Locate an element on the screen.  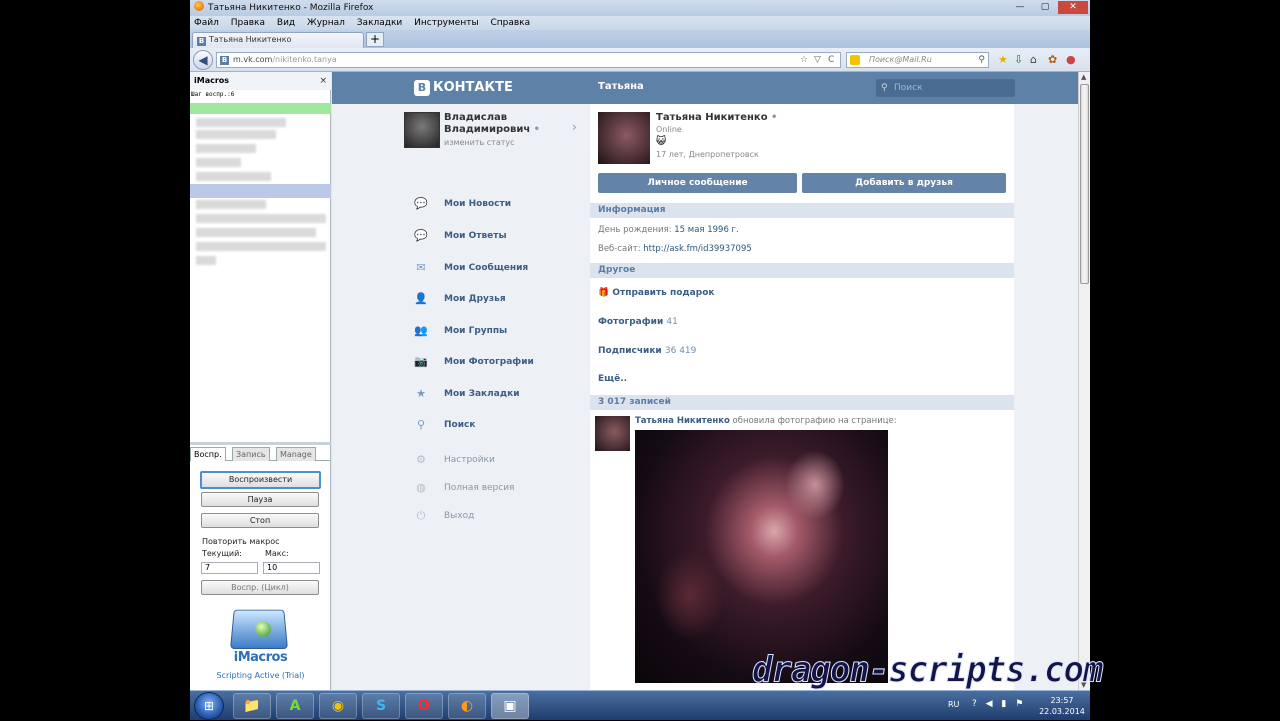
url-bar: B m.vk.com/nikitenko.tanya ☆ ▽ C is located at coordinates (528, 60).